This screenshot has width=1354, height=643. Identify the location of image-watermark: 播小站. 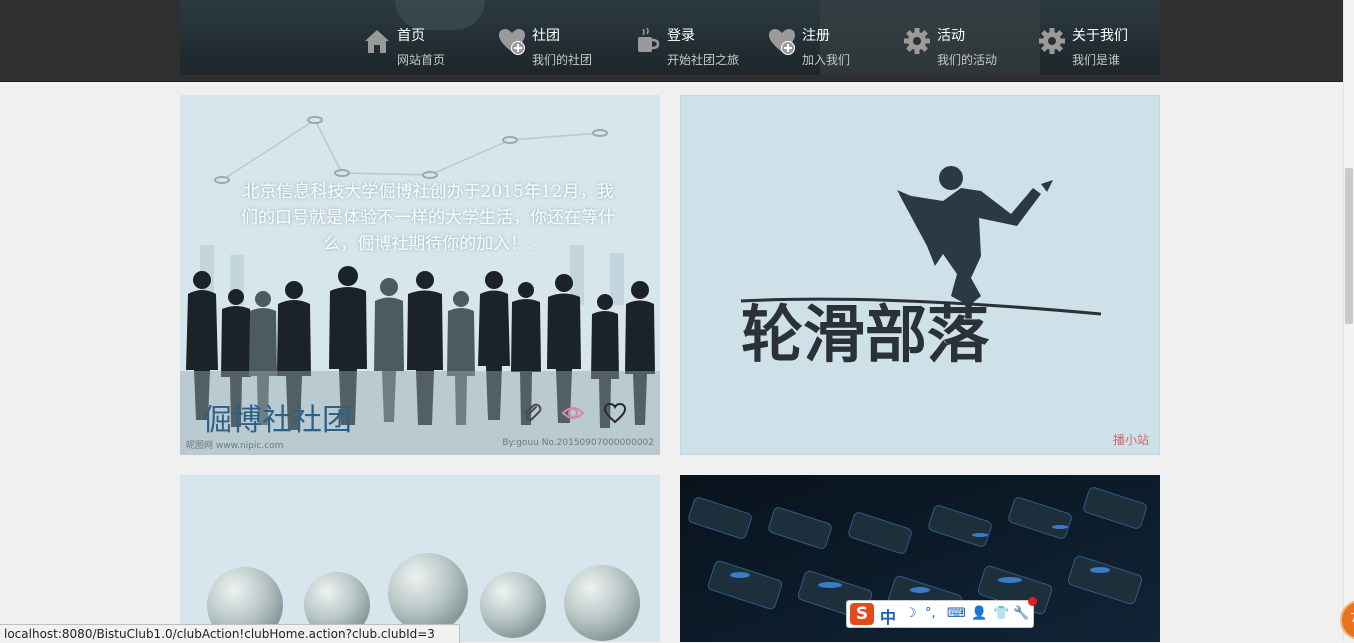
(1130, 440).